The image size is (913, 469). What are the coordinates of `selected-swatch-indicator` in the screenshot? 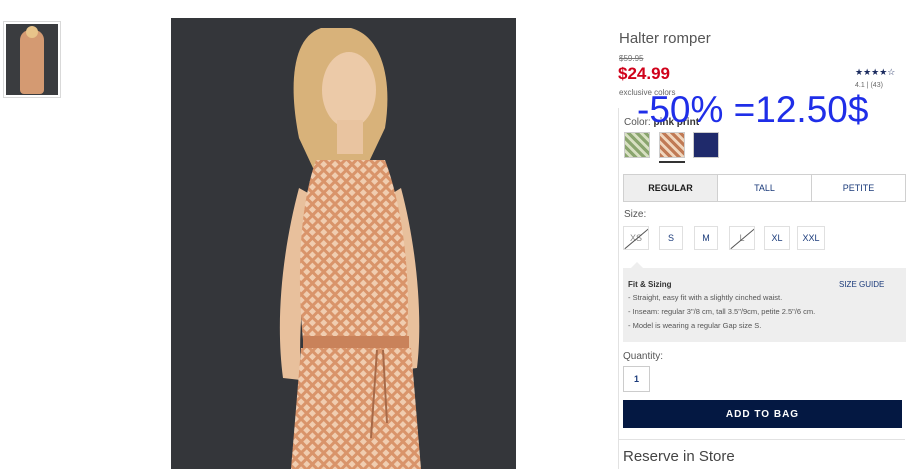 It's located at (672, 162).